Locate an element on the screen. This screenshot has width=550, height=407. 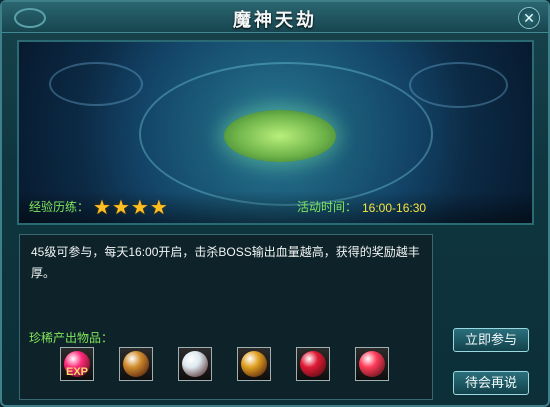
reward-text: EXP is located at coordinates (76, 372).